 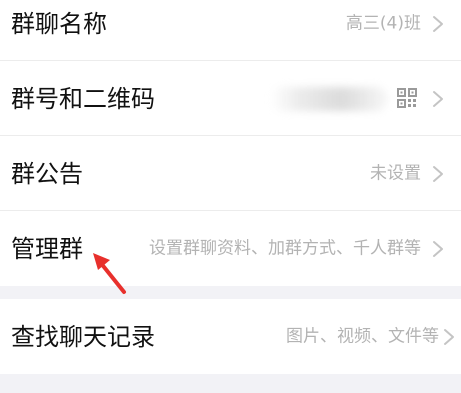 What do you see at coordinates (109, 273) in the screenshot?
I see `red-arrow-icon` at bounding box center [109, 273].